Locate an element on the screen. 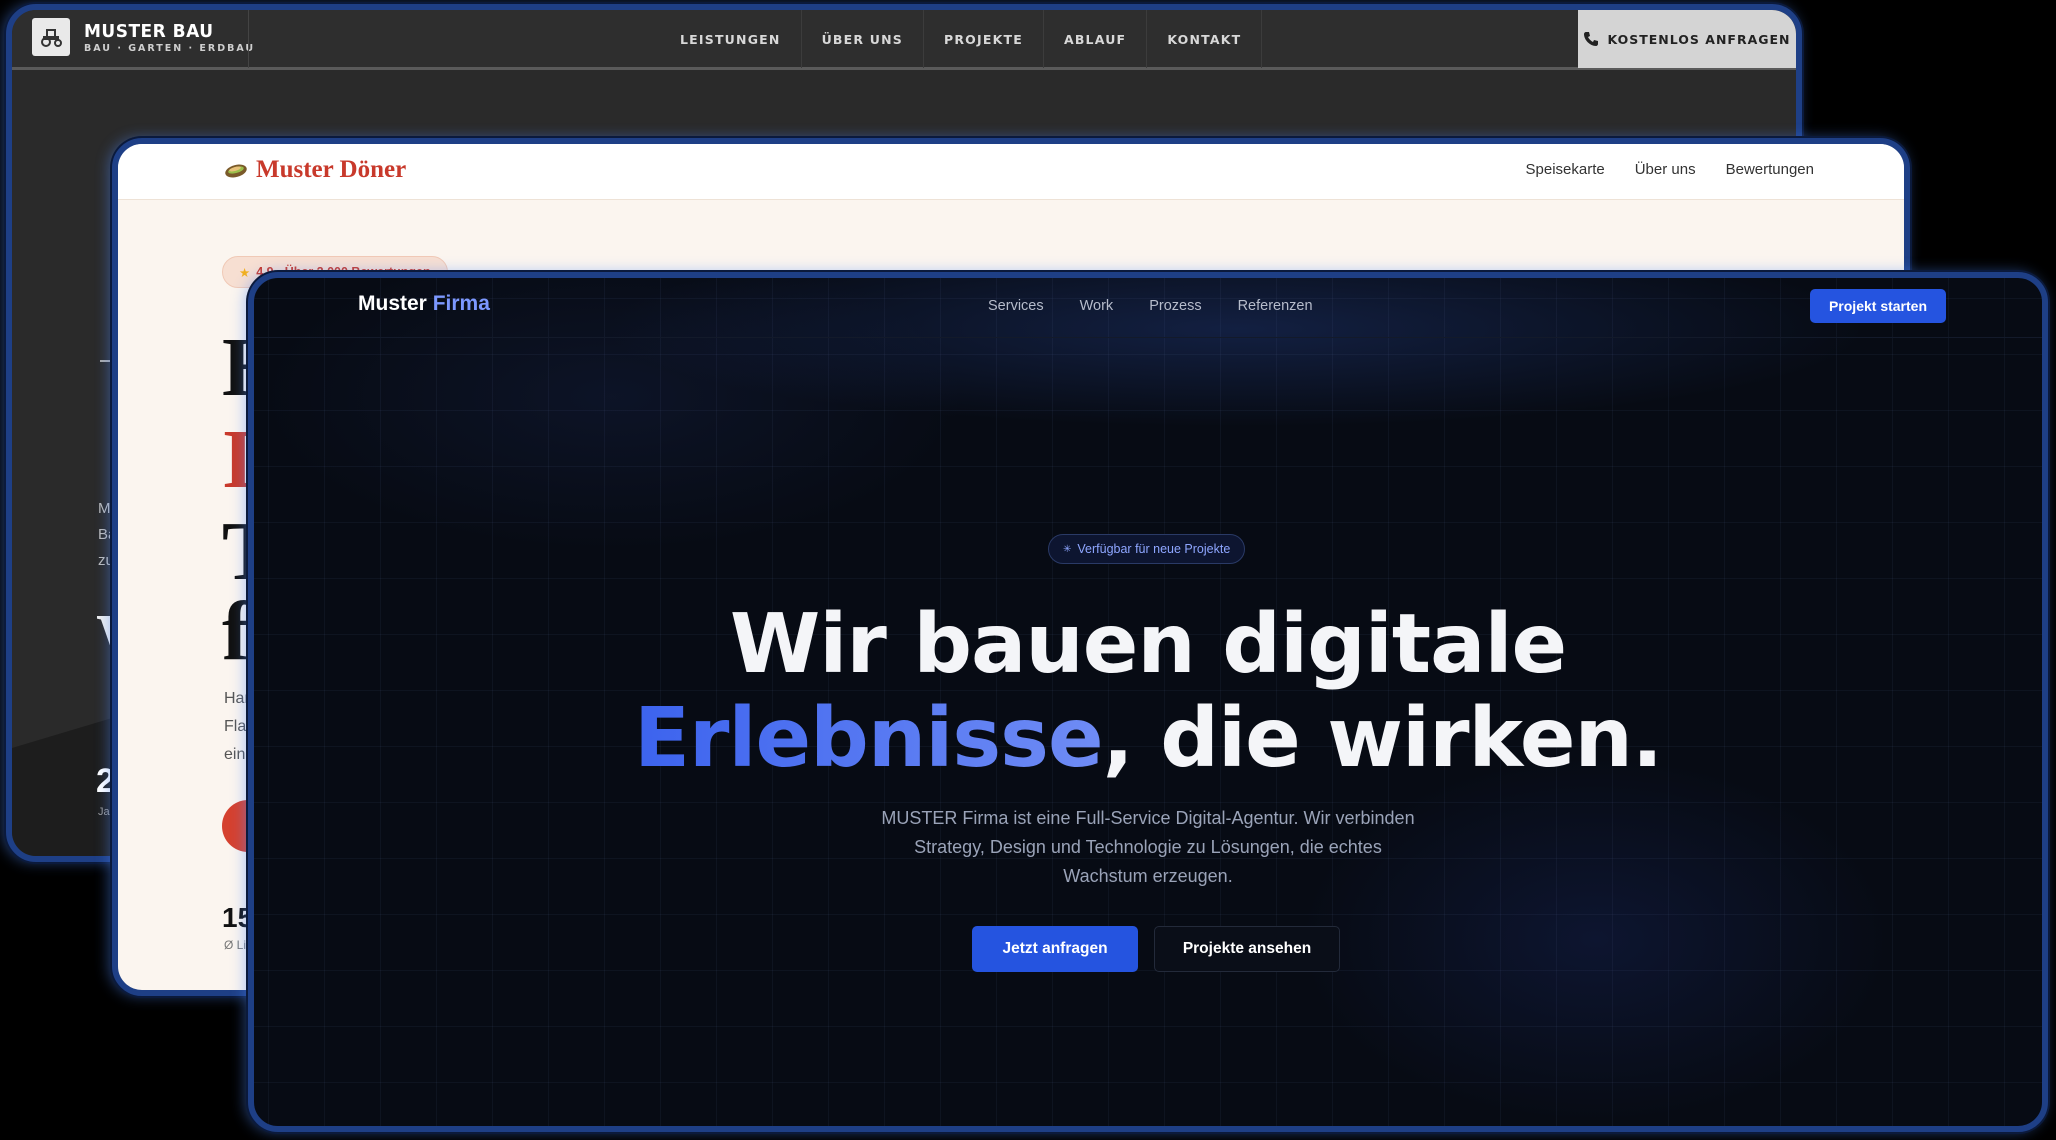 The image size is (2056, 1140). bau-cta-label: KOSTENLOS ANFRAGEN is located at coordinates (1699, 39).